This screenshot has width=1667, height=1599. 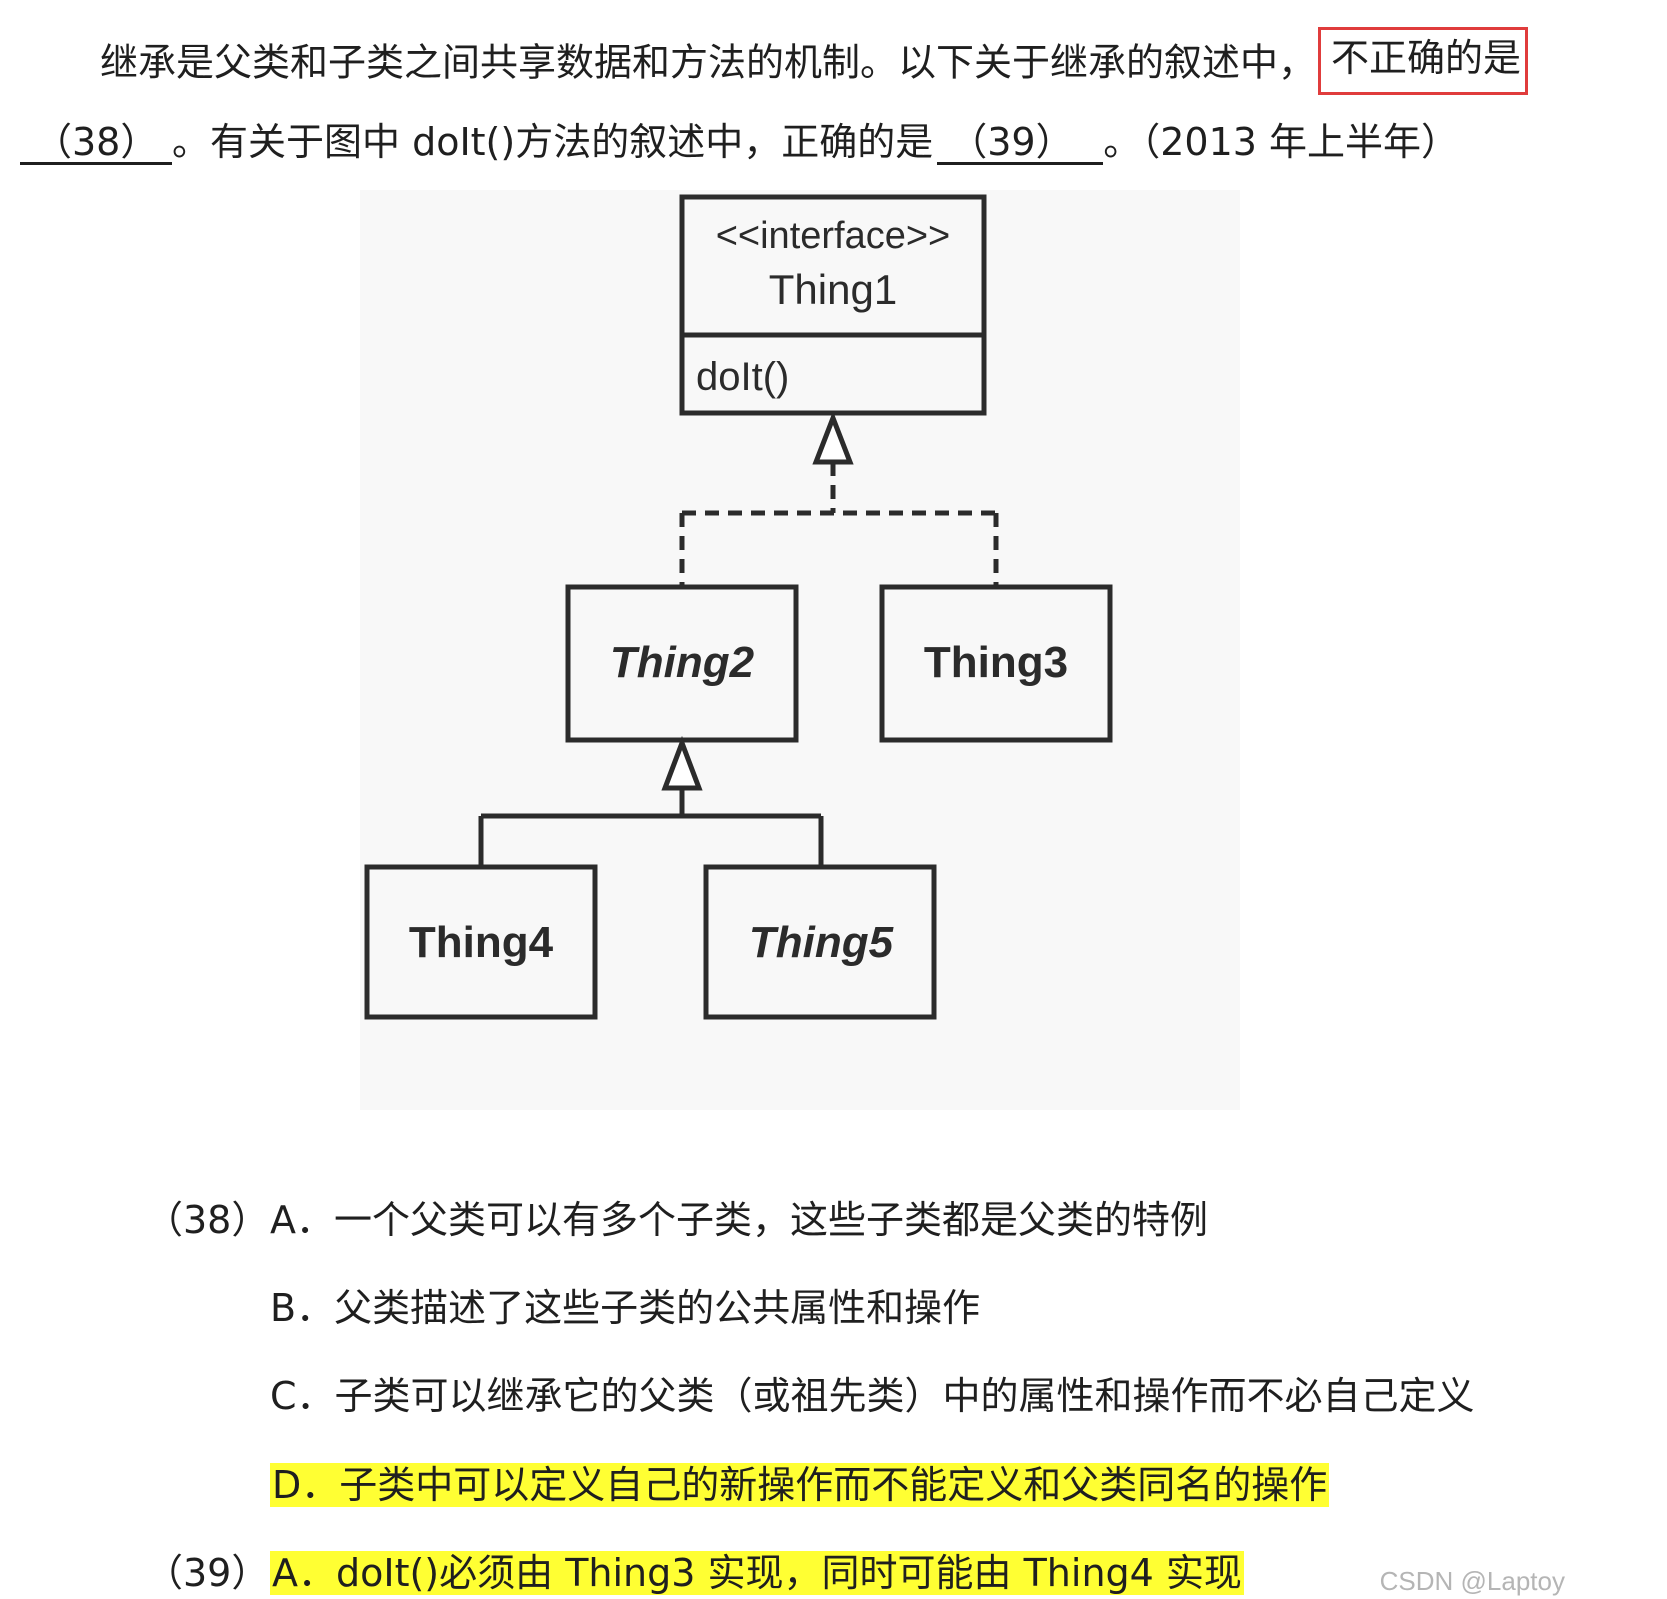 What do you see at coordinates (651, 827) in the screenshot?
I see `generalization-connector` at bounding box center [651, 827].